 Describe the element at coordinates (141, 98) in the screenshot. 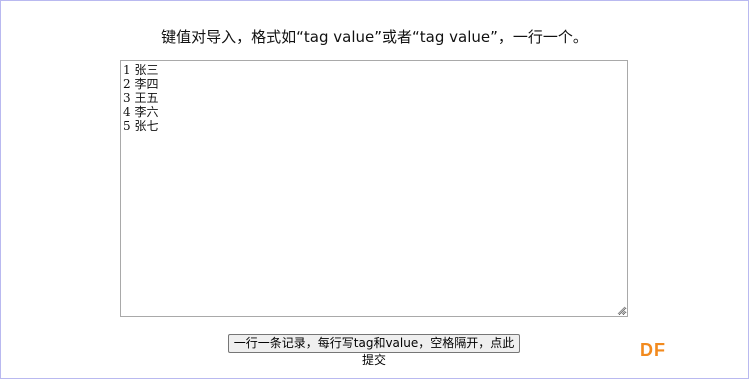

I see `textarea-line: 3 王五` at that location.